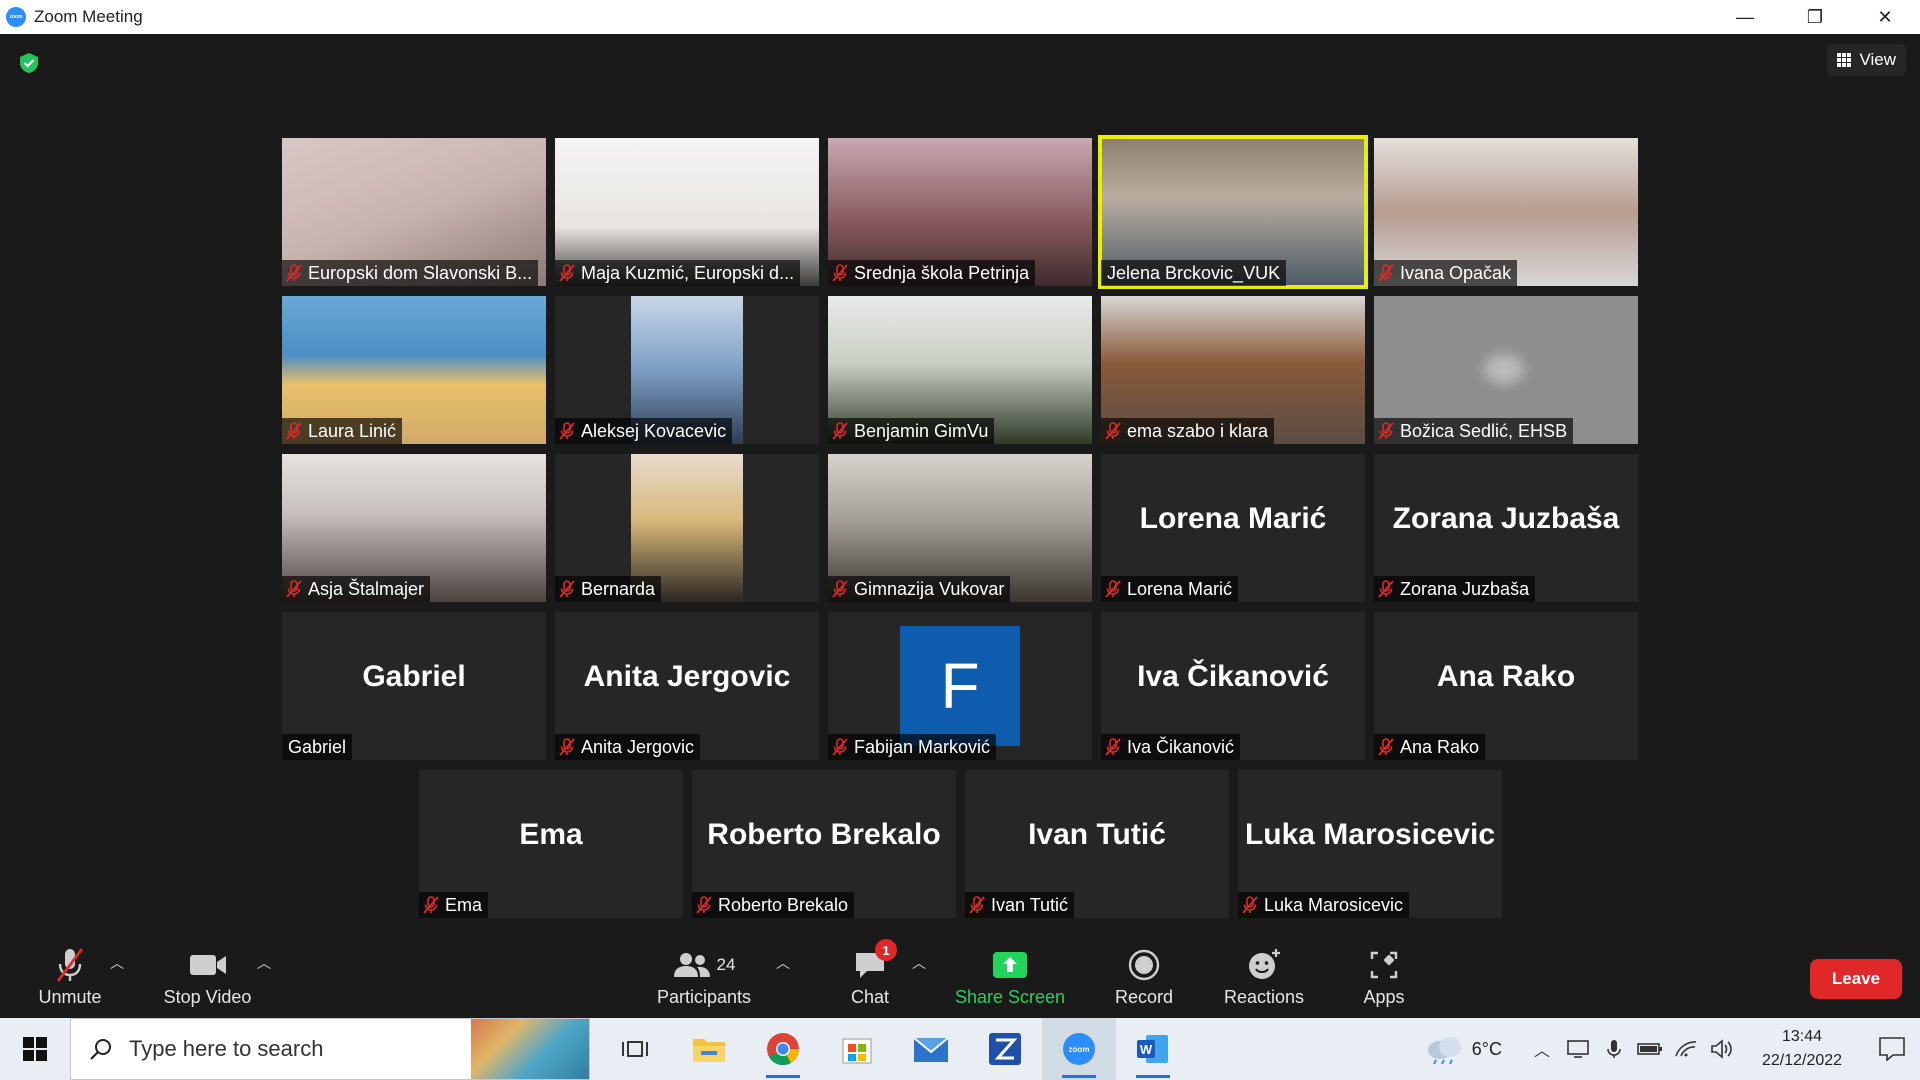 The width and height of the screenshot is (1920, 1080). I want to click on participant-tile: Ivan Tutić Ivan Tutić, so click(1097, 844).